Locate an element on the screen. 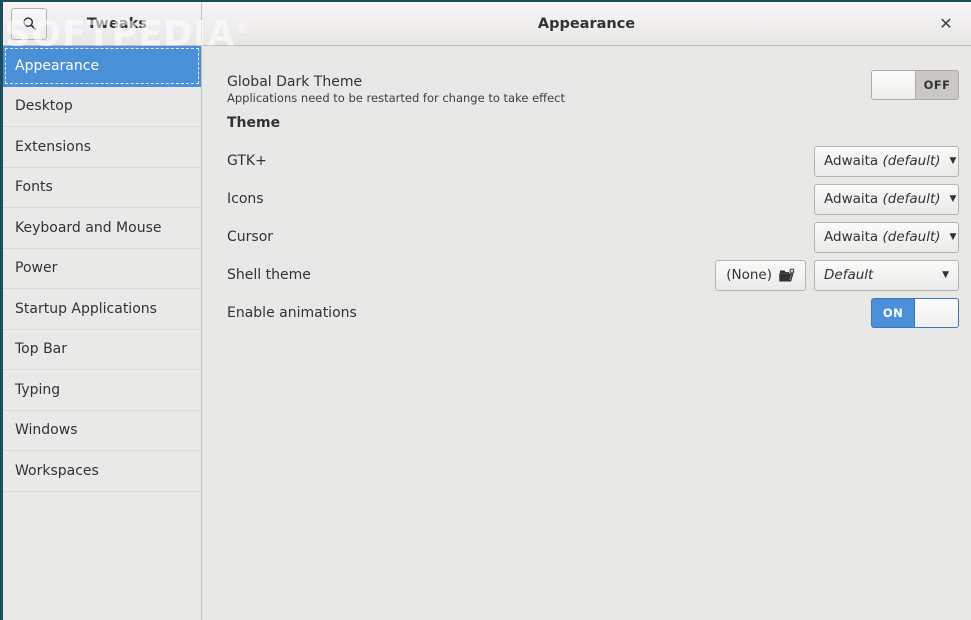 Image resolution: width=971 pixels, height=620 pixels. page-title: Appearance is located at coordinates (586, 23).